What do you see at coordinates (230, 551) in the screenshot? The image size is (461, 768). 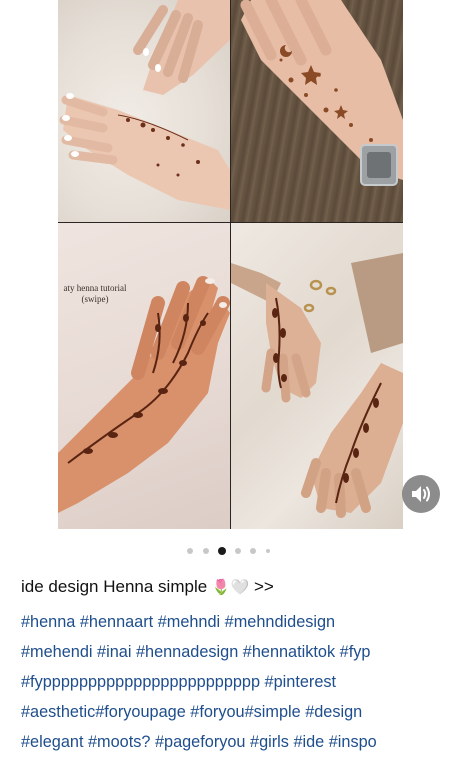 I see `carousel-indicator` at bounding box center [230, 551].